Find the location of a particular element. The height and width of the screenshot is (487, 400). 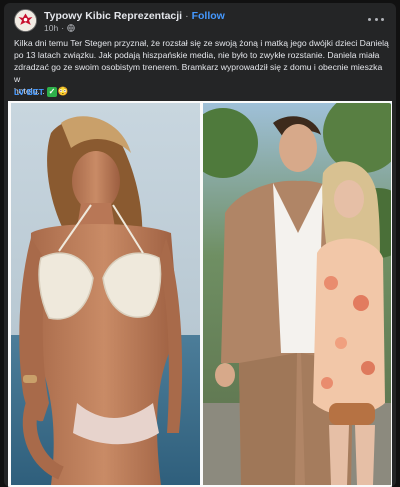

sponsor-tag-label: LV BET is located at coordinates (29, 92).